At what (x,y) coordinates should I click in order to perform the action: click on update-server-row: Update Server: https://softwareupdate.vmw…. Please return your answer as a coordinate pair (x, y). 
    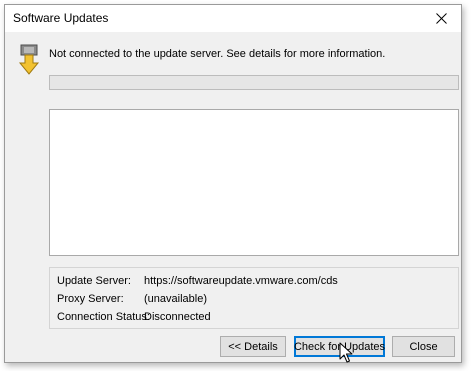
    Looking at the image, I should click on (197, 281).